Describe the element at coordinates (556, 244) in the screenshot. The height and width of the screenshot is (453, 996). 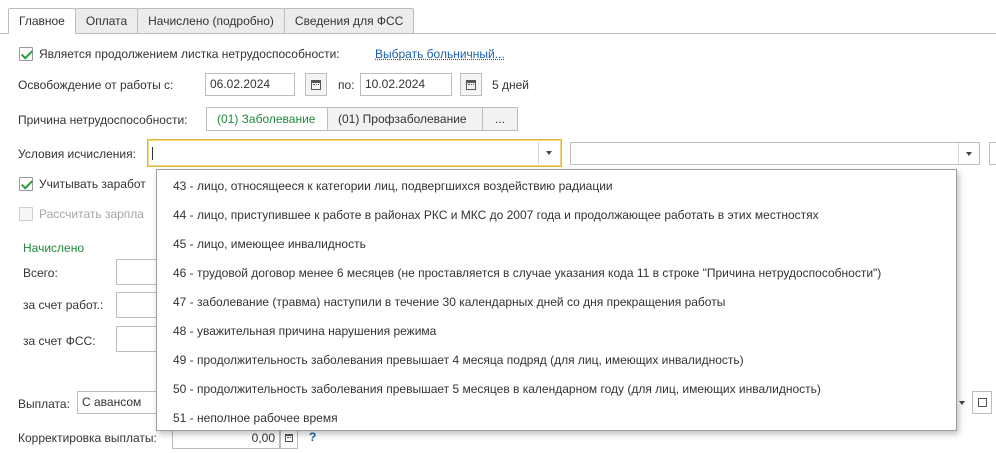
I see `list-item: 45 - лицо, имеющее инвалидность` at that location.